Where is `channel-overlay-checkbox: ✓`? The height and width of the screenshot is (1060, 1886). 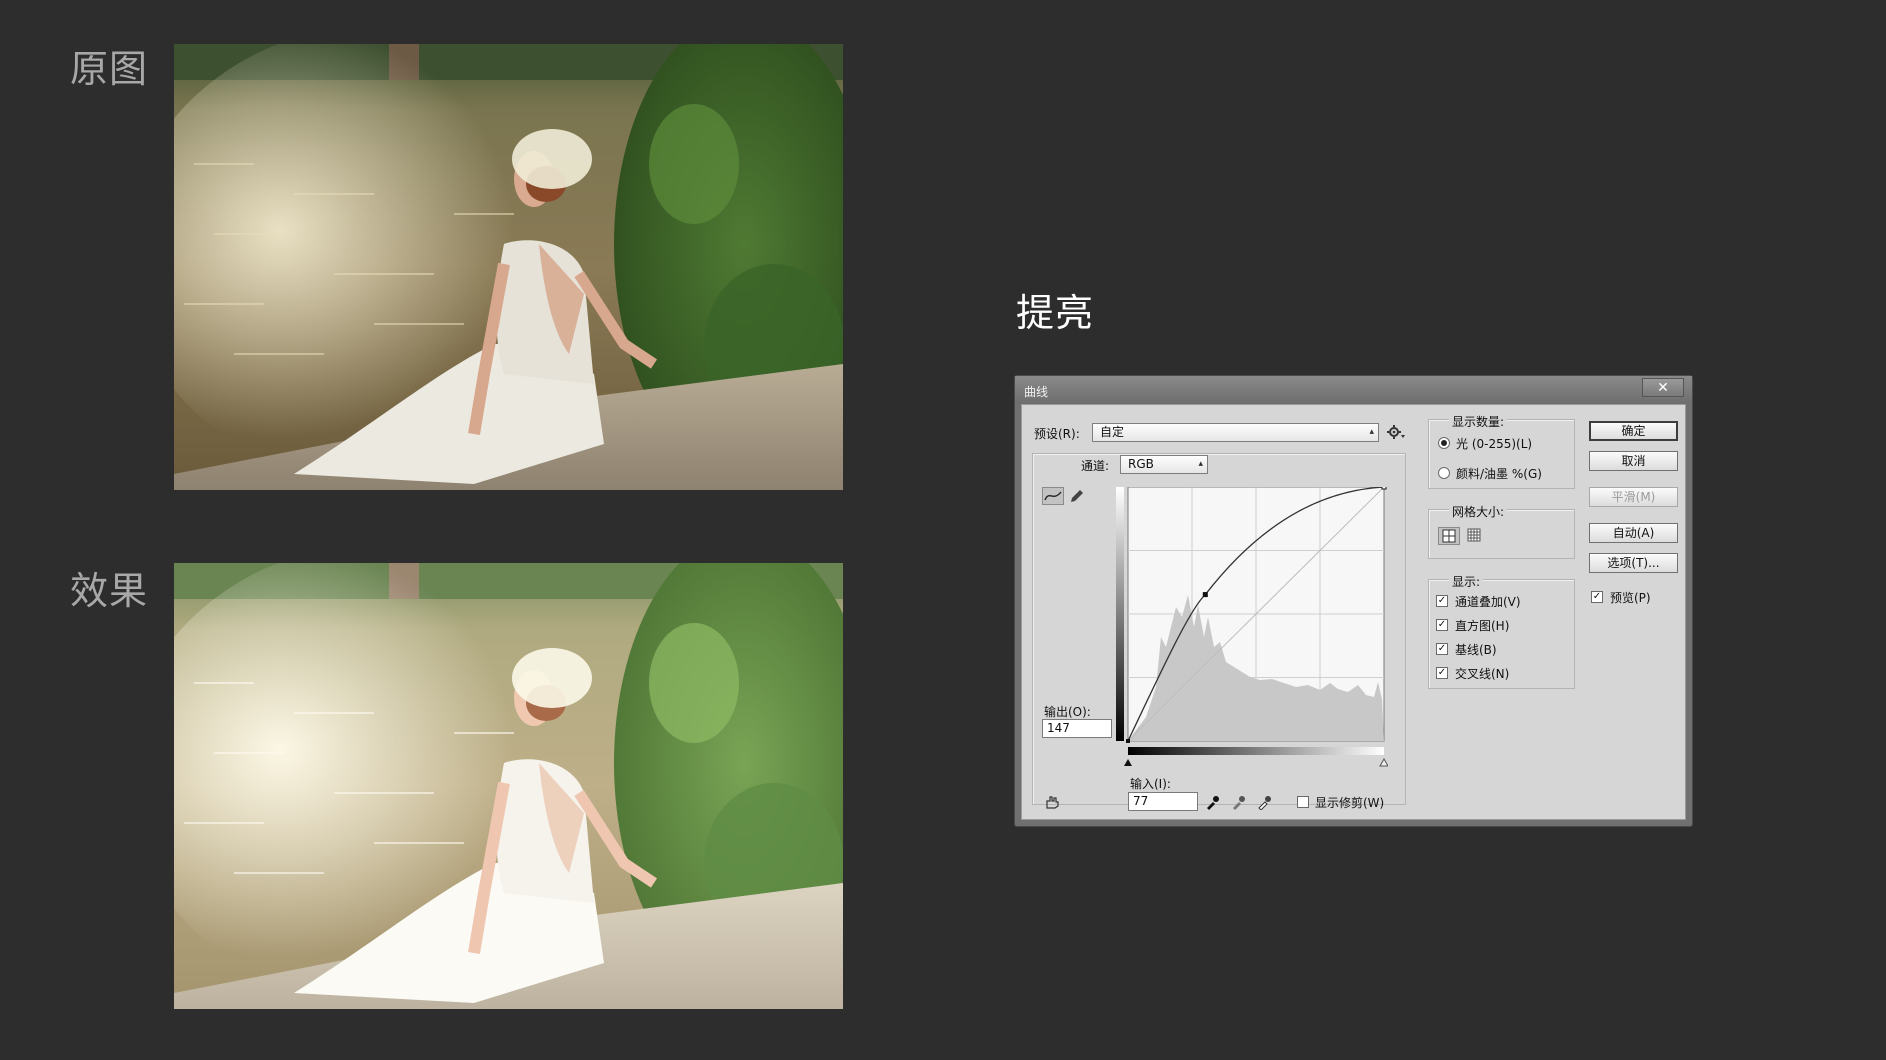
channel-overlay-checkbox: ✓ is located at coordinates (1442, 601).